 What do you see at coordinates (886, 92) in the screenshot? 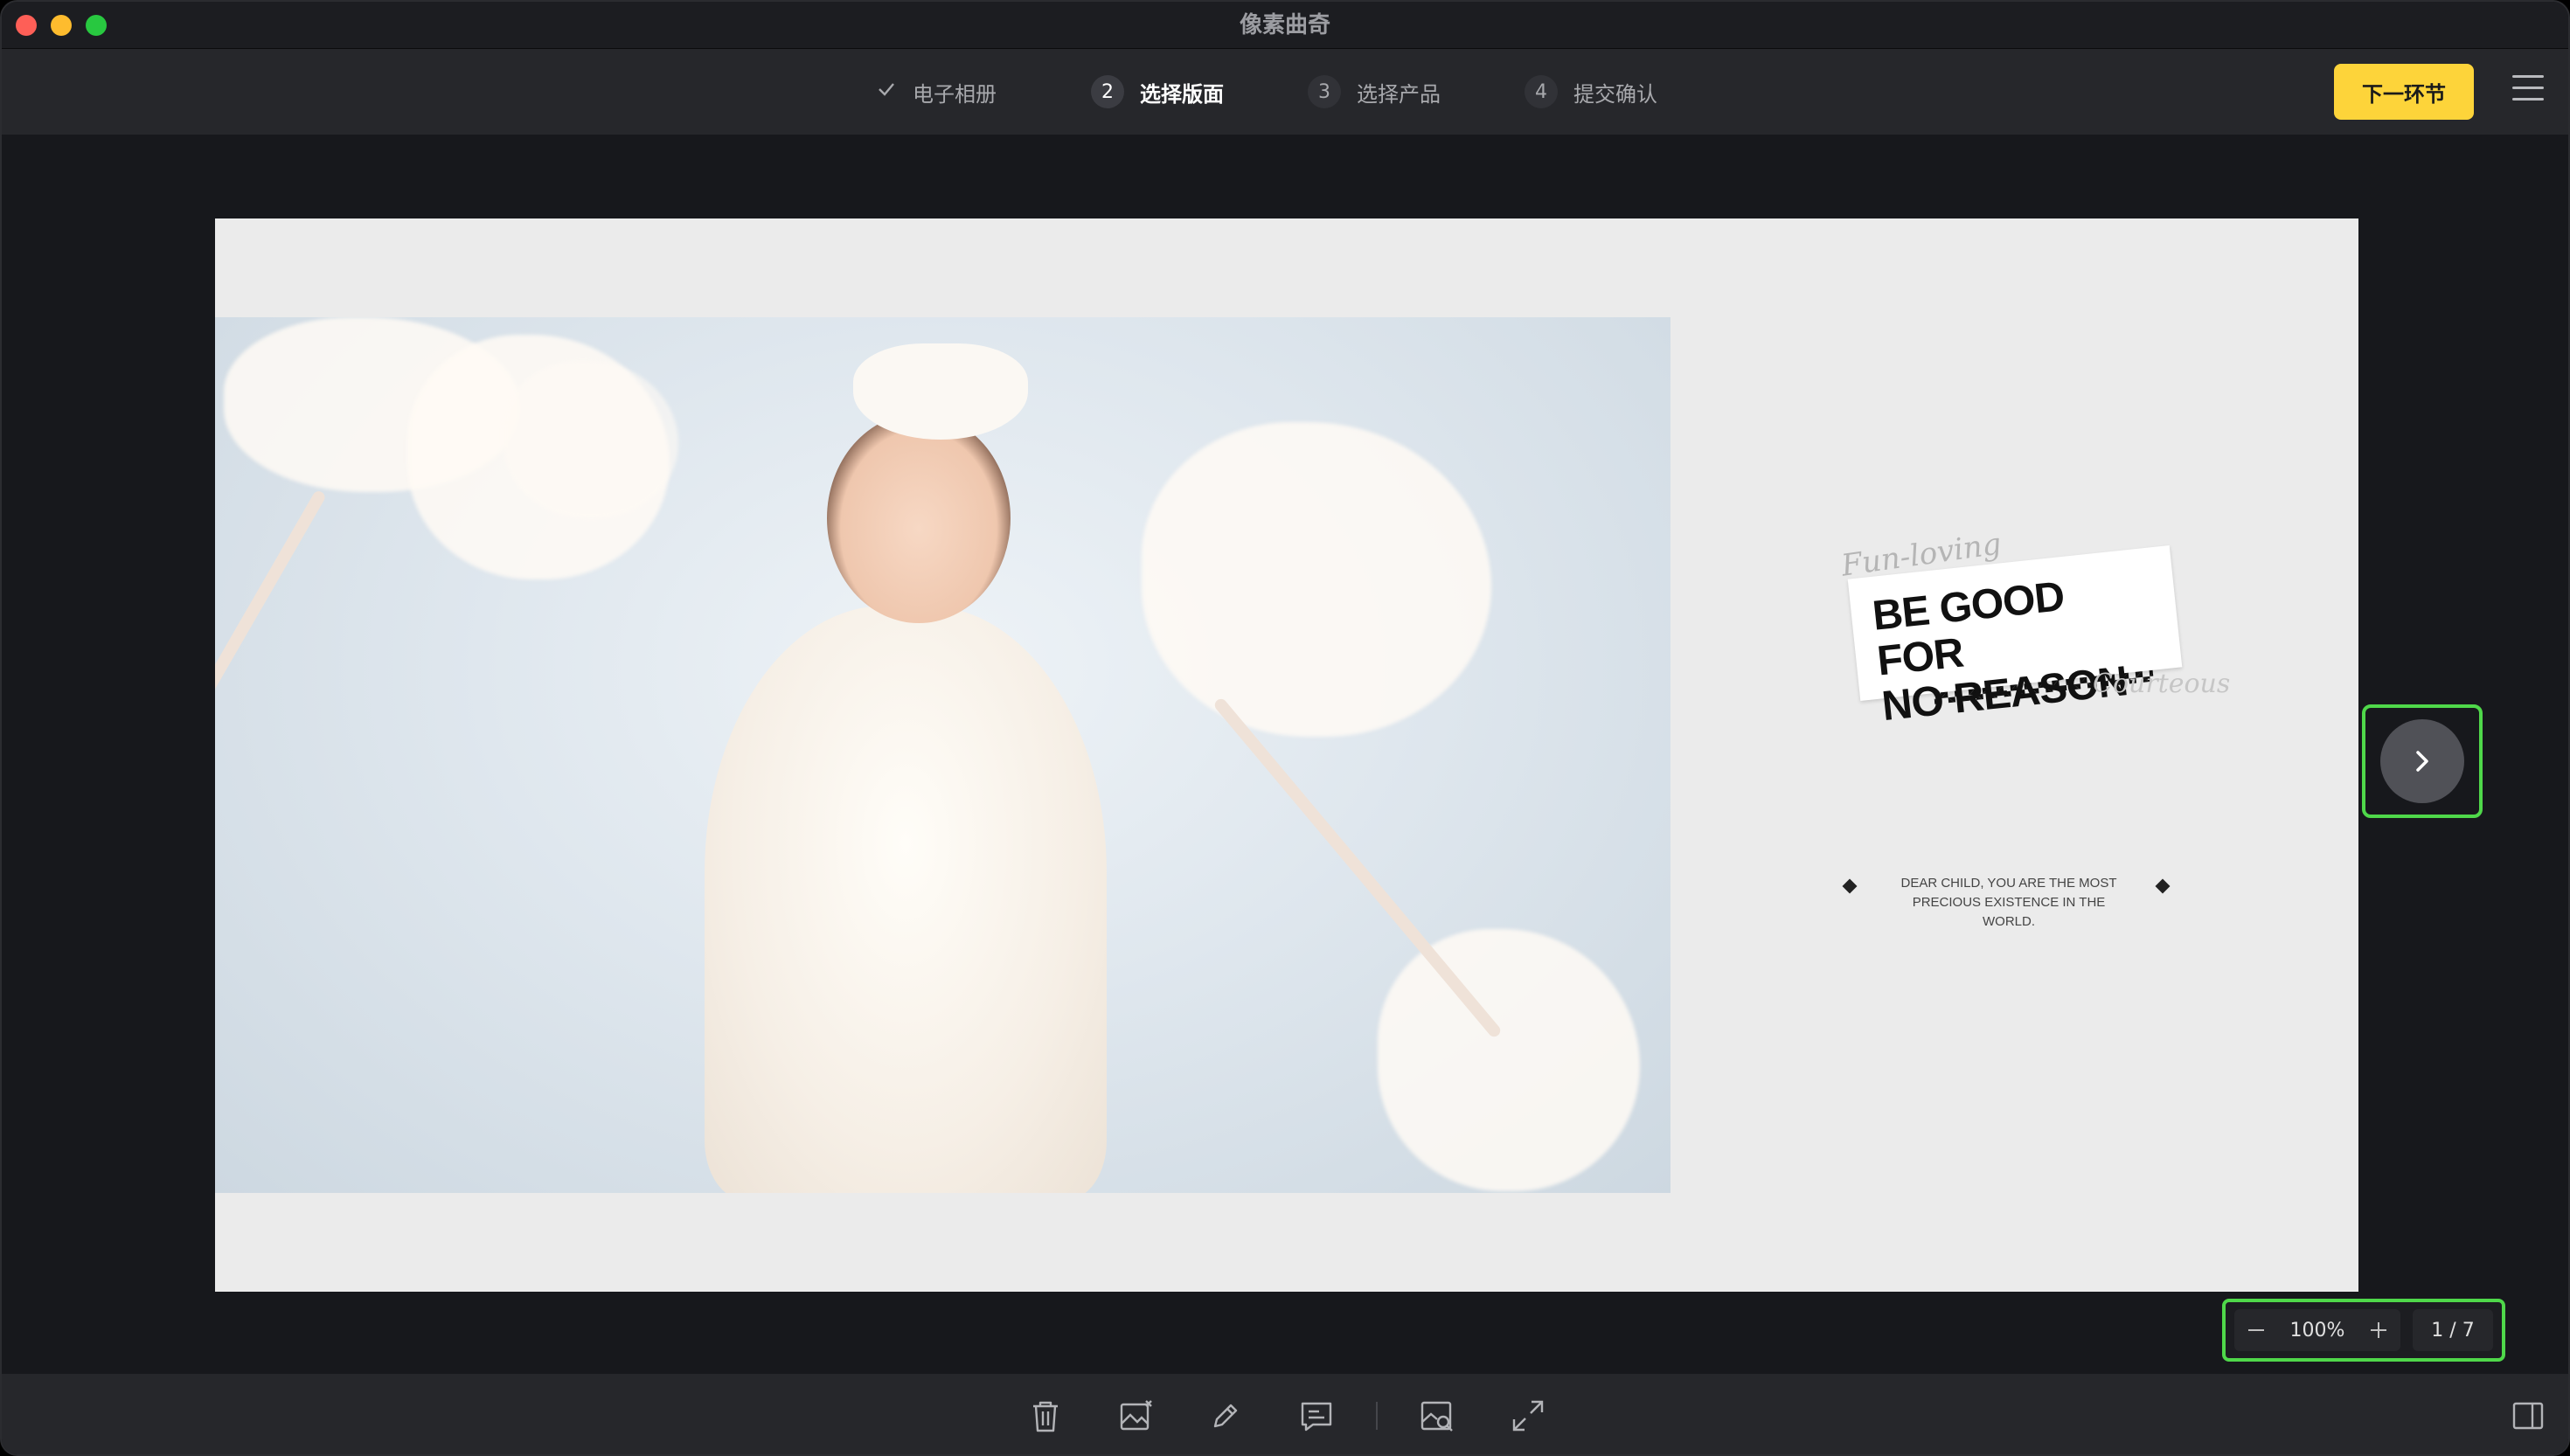
I see `check-icon` at bounding box center [886, 92].